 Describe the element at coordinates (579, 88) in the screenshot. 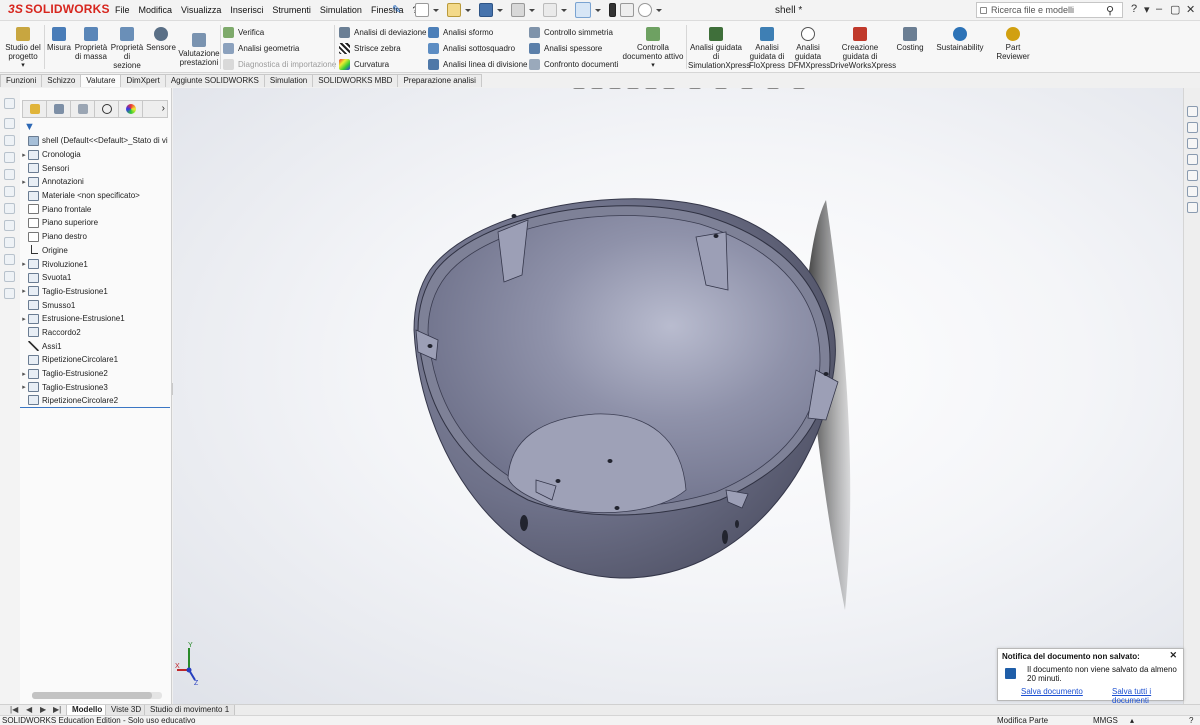

I see `zoom-to-fit-icon` at that location.